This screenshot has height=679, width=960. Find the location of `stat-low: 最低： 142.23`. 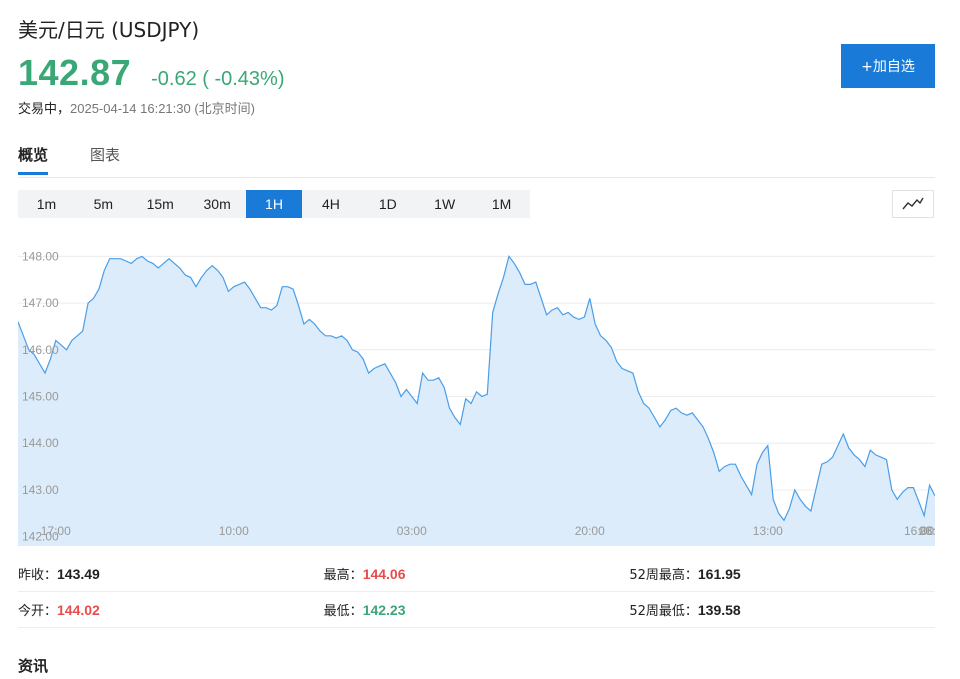

stat-low: 最低： 142.23 is located at coordinates (476, 610).